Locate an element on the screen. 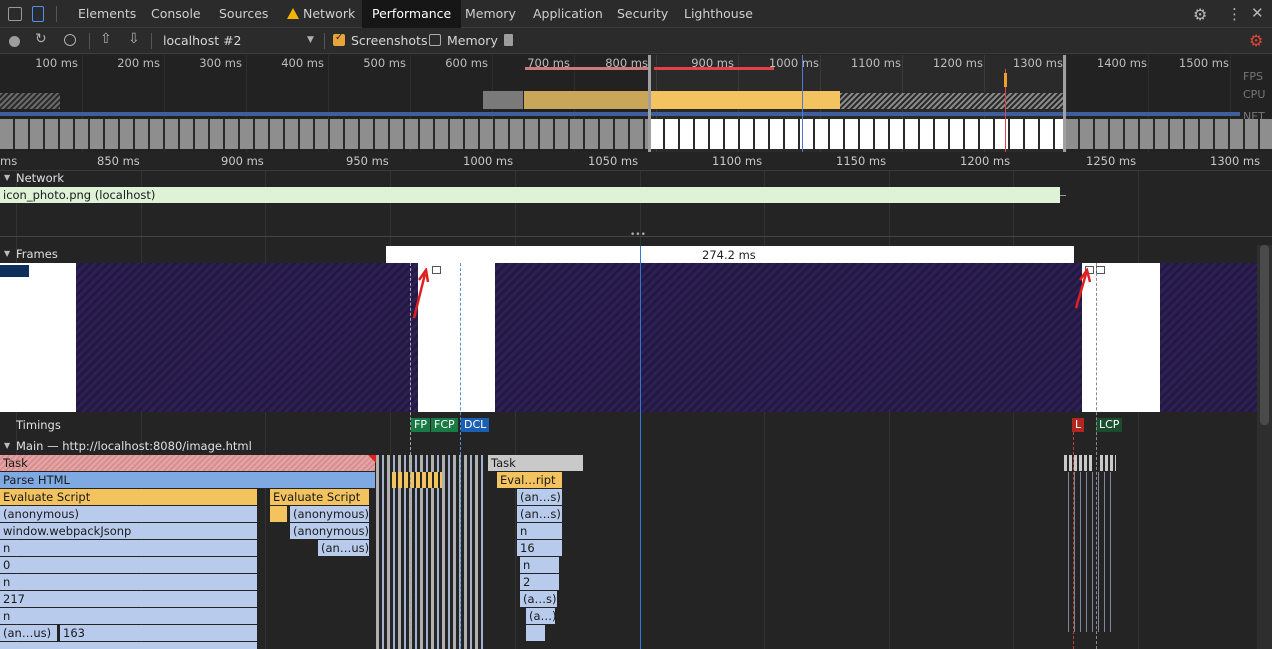 The height and width of the screenshot is (649, 1272). close-devtools-icon: ✕ is located at coordinates (1257, 13).